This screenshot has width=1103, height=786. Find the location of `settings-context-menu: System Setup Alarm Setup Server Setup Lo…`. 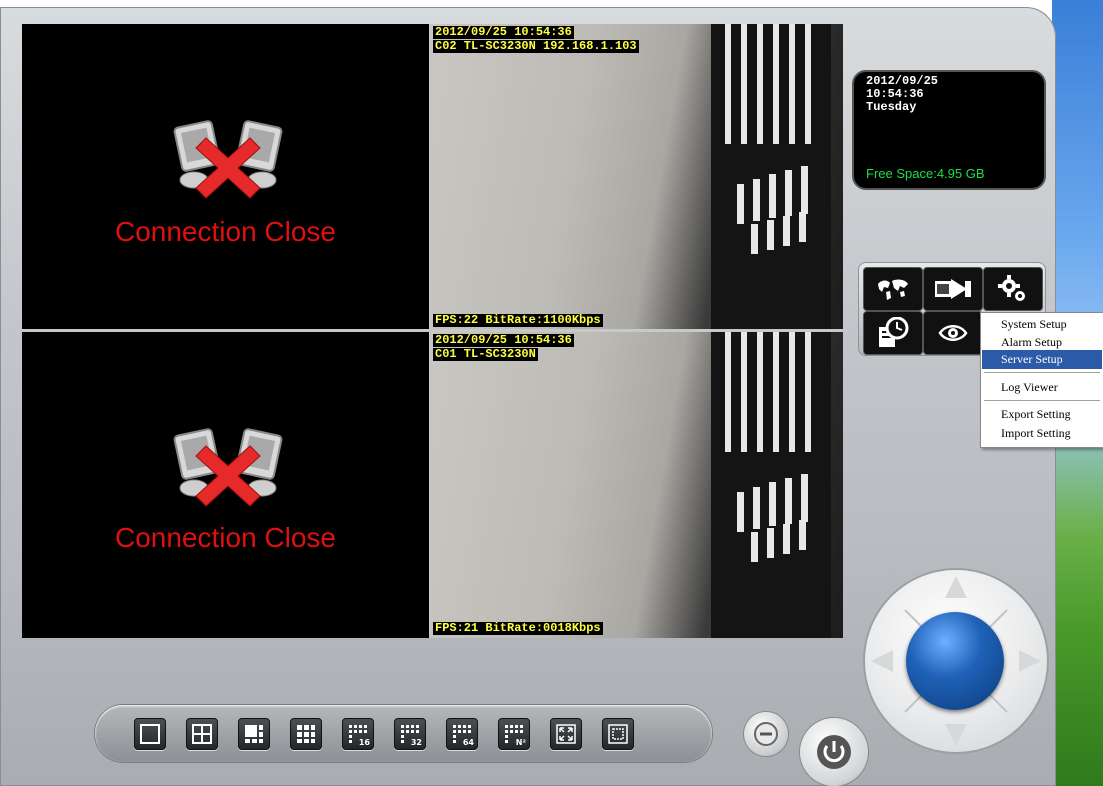

settings-context-menu: System Setup Alarm Setup Server Setup Lo… is located at coordinates (1041, 380).